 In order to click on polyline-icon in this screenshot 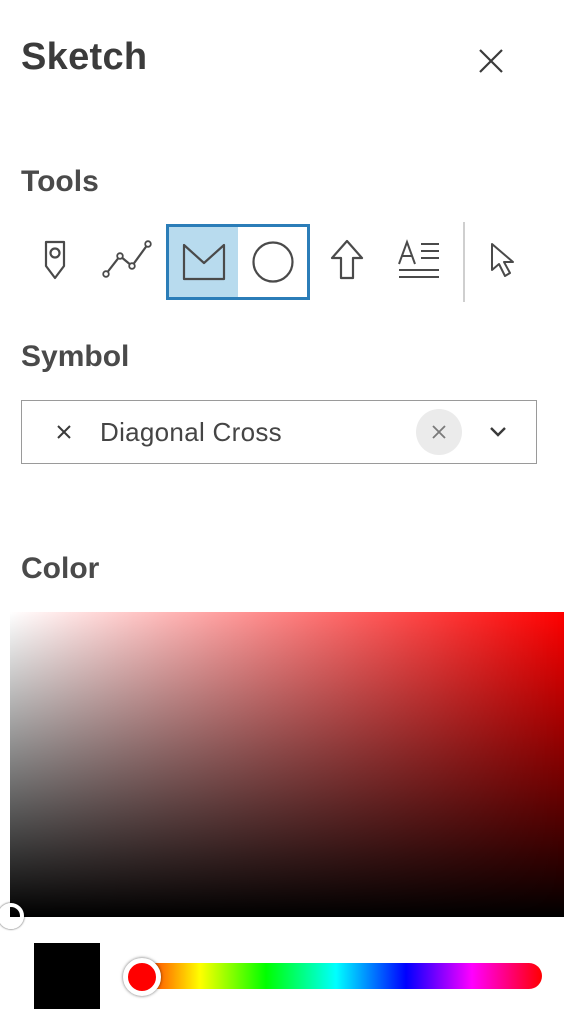, I will do `click(127, 259)`.